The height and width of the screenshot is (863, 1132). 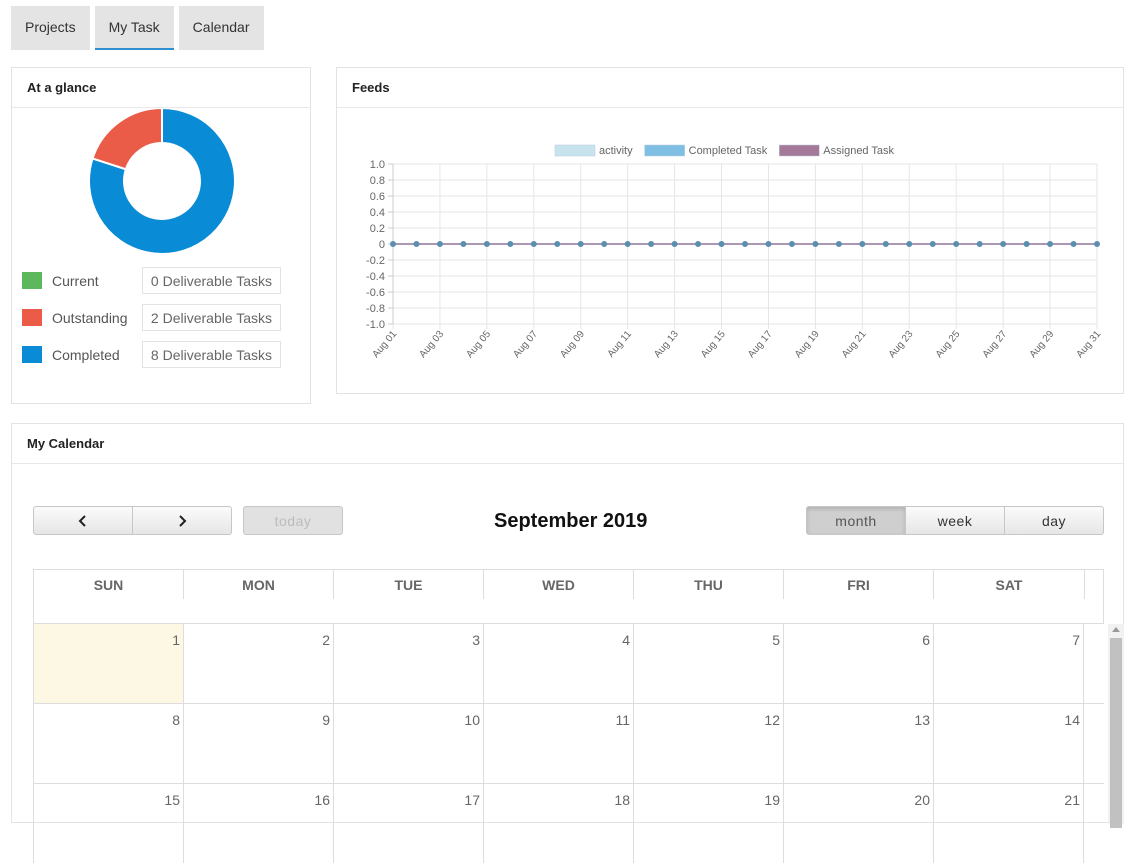 I want to click on legend-label-current: Current, so click(x=75, y=280).